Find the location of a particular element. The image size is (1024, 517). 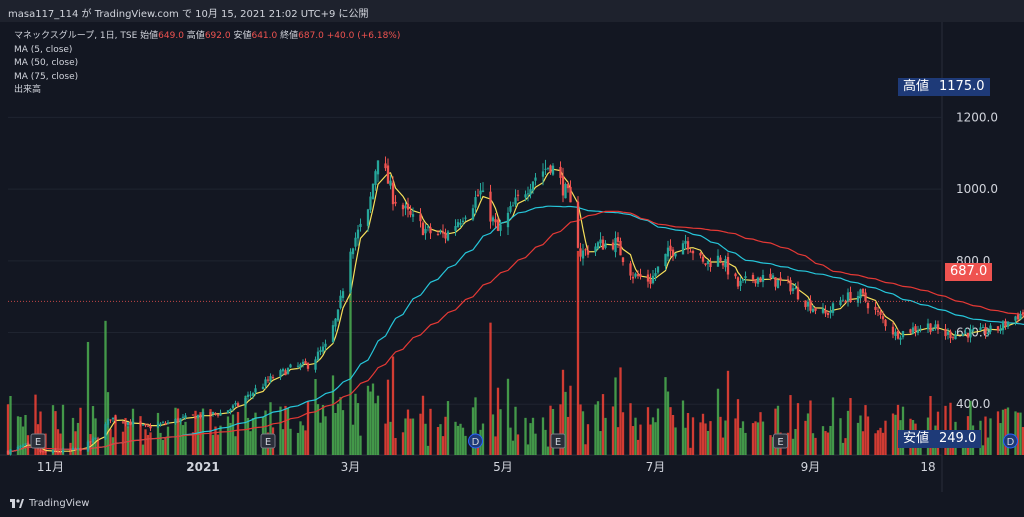

ma5-legend: MA (5, close) is located at coordinates (207, 51).